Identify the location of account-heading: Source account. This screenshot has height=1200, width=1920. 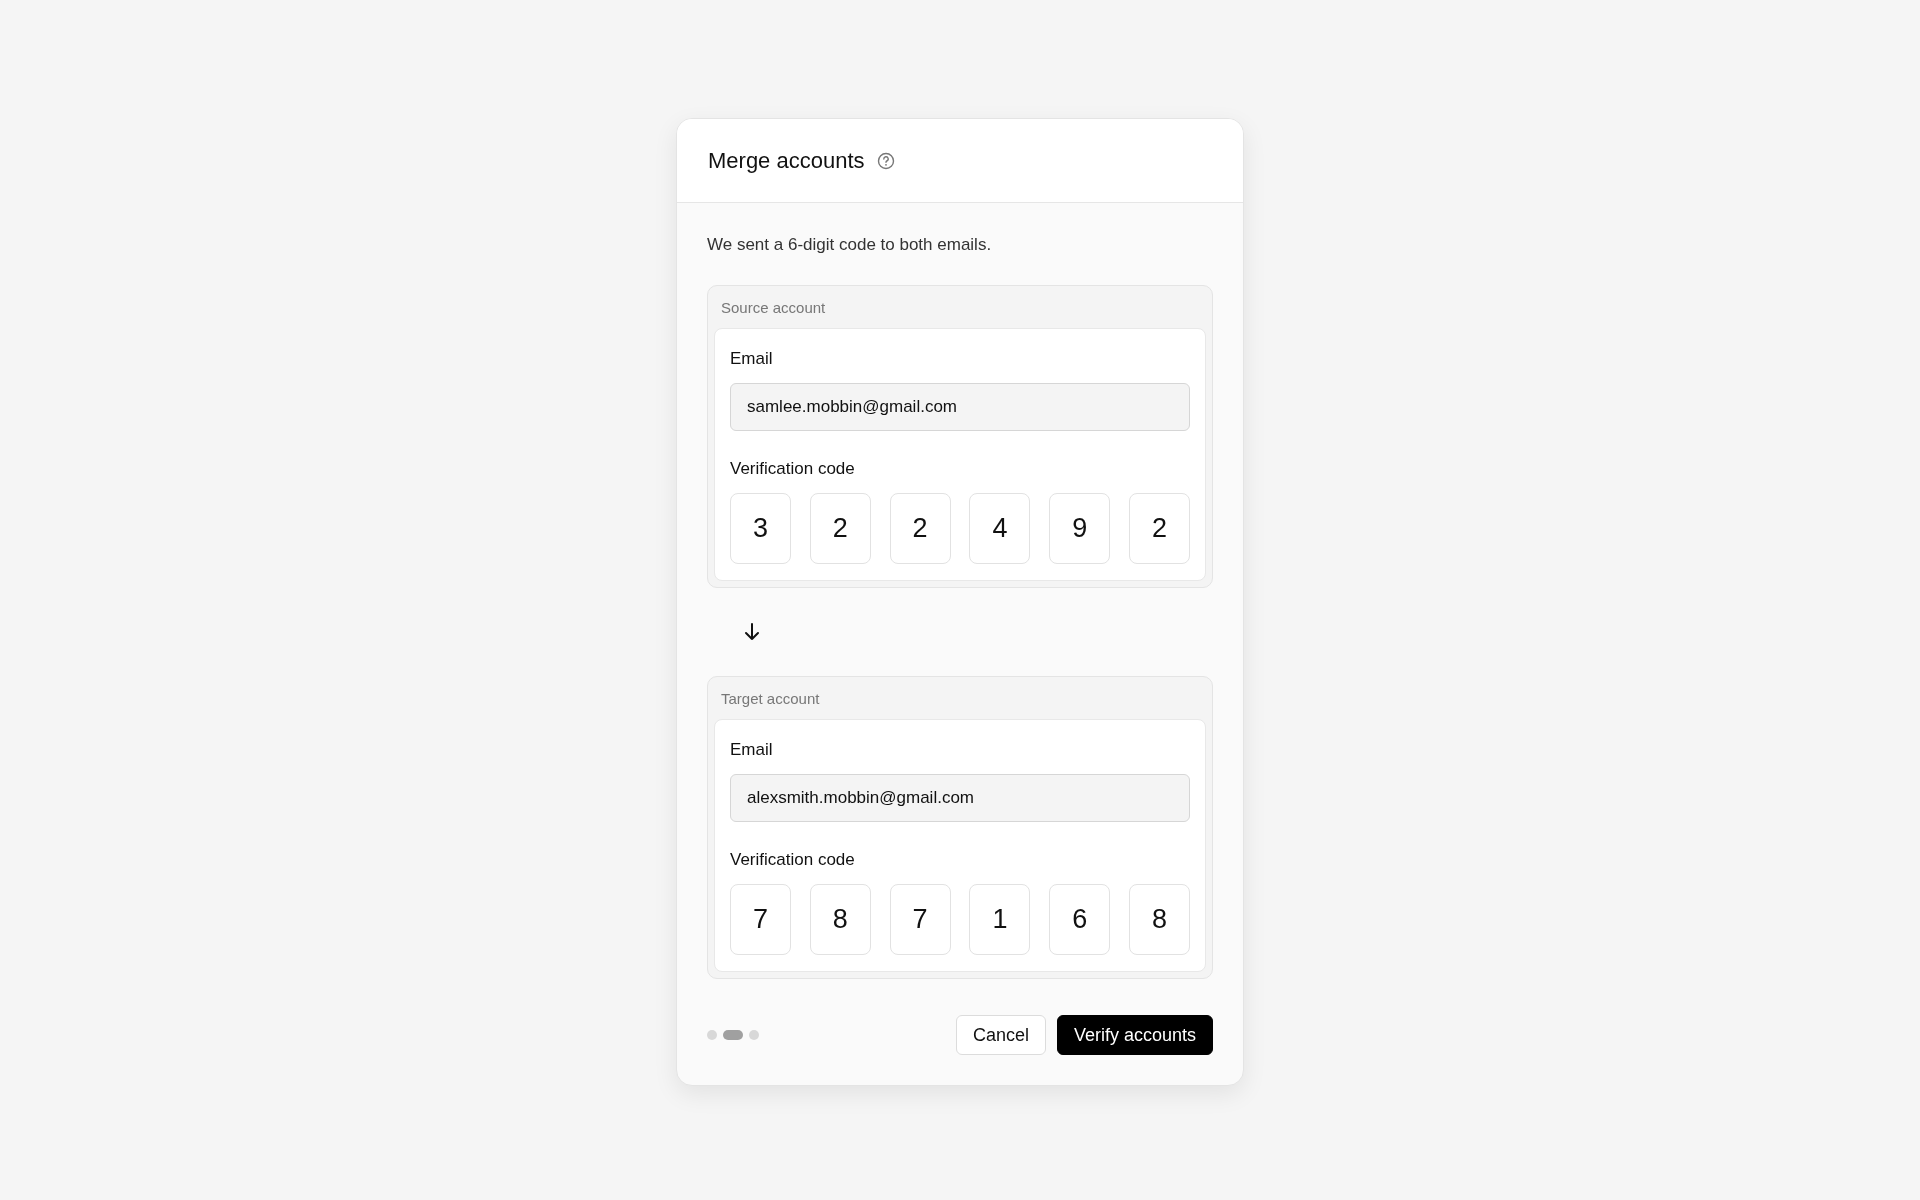
(773, 307).